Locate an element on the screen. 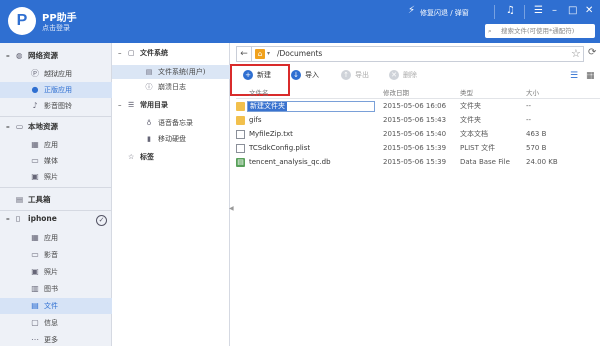 This screenshot has width=600, height=348. close-icon: ✕ is located at coordinates (589, 10).